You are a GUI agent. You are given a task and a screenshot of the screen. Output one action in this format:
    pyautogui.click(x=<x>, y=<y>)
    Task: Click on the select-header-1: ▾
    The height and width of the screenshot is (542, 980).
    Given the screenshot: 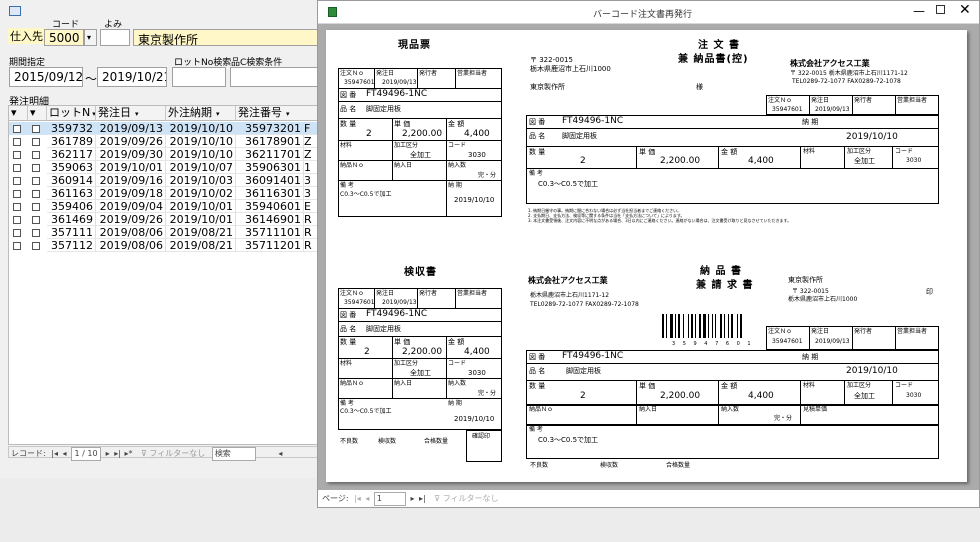 What is the action you would take?
    pyautogui.click(x=18, y=113)
    